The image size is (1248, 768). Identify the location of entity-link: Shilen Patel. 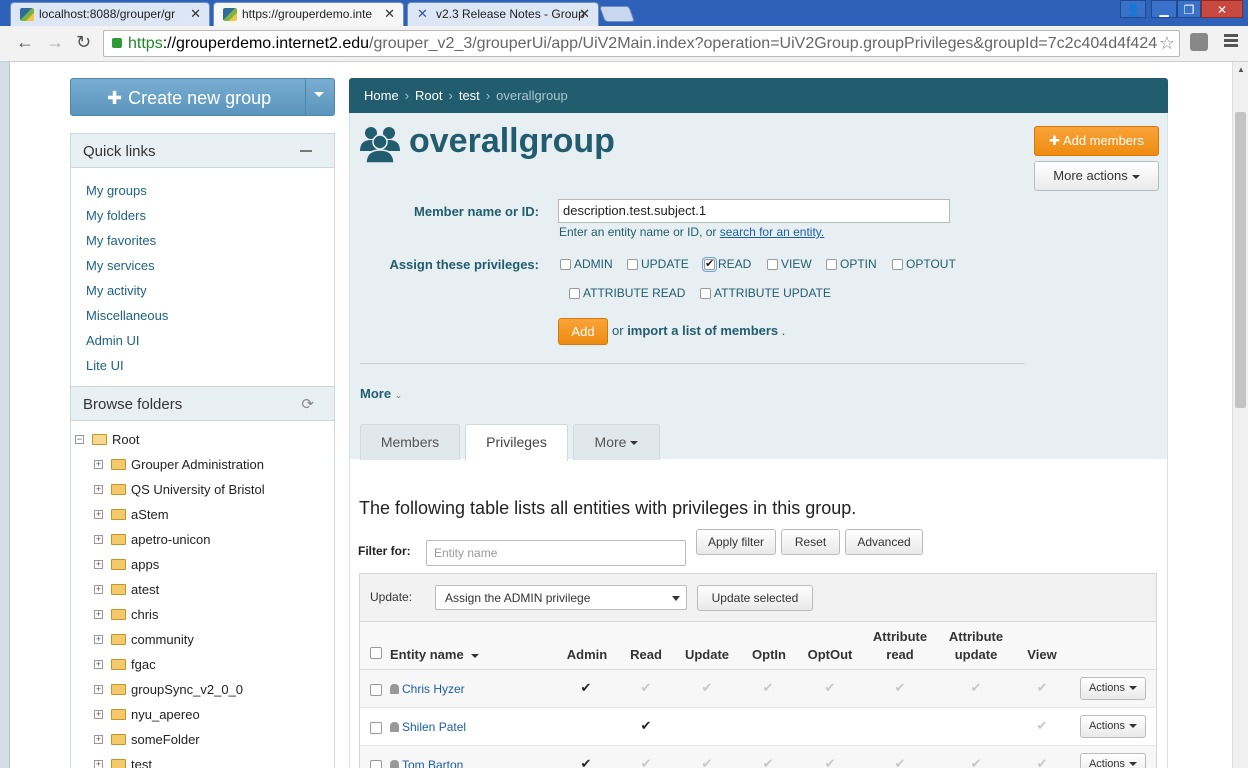
(428, 727).